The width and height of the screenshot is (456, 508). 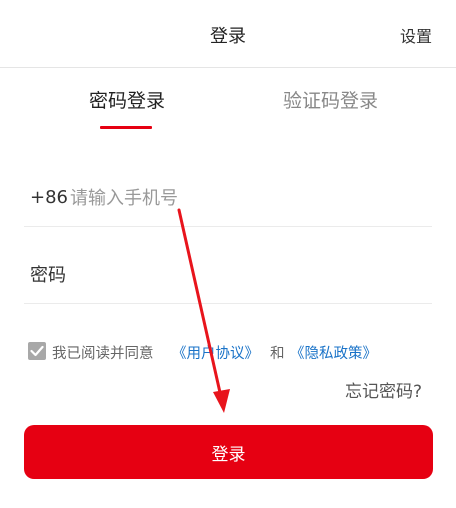 I want to click on agreement-checkbox, so click(x=37, y=351).